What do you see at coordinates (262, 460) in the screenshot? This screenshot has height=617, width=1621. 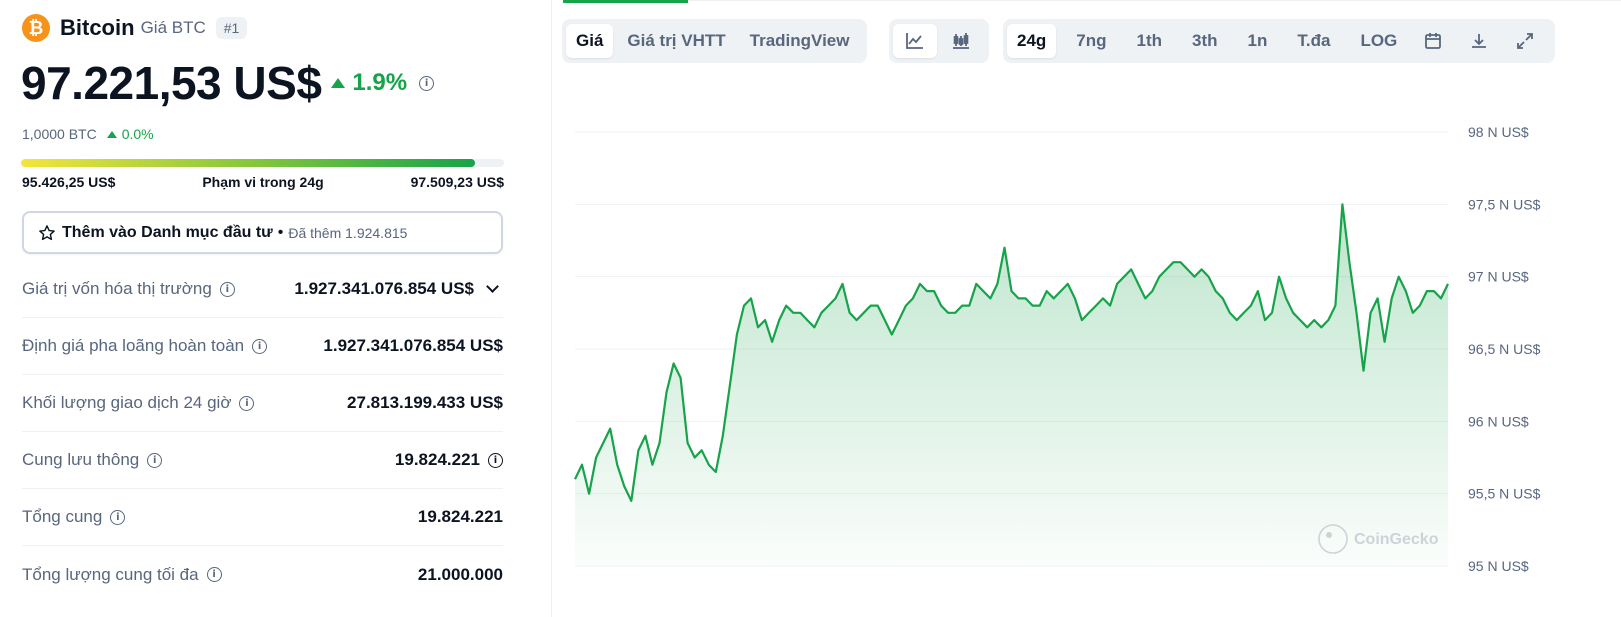 I see `stat-row-circulating-supply: Cung lưu thông i 19.824.221 i` at bounding box center [262, 460].